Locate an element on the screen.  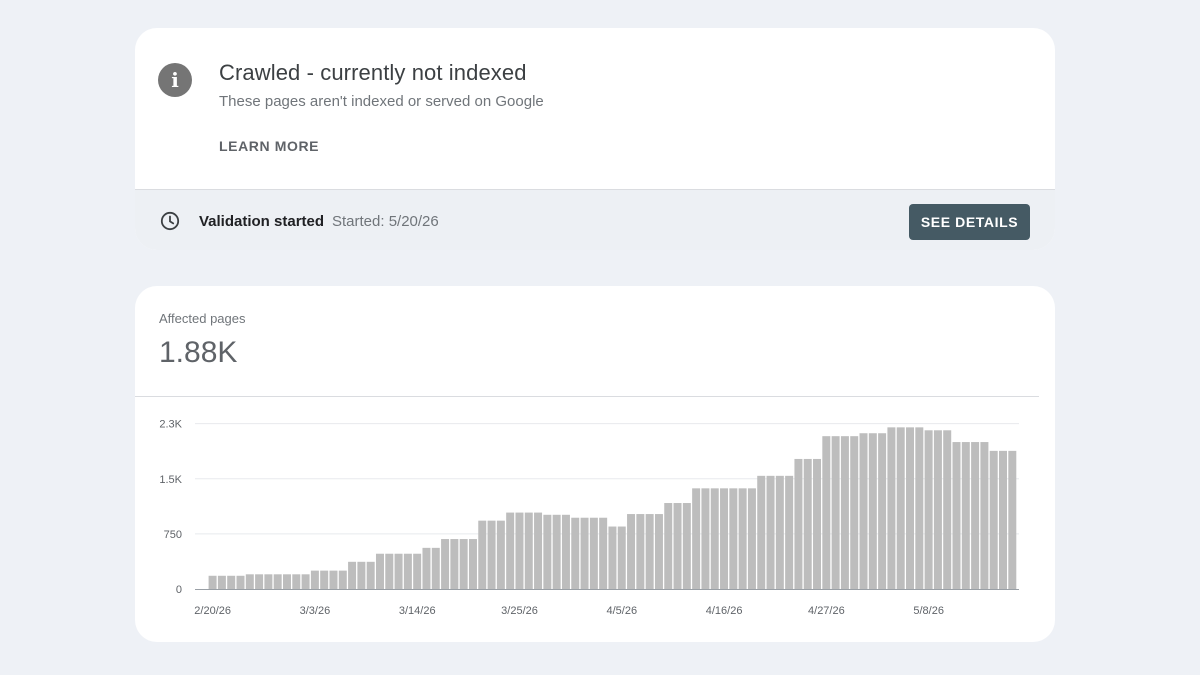
see-details-button: SEE DETAILS is located at coordinates (969, 222).